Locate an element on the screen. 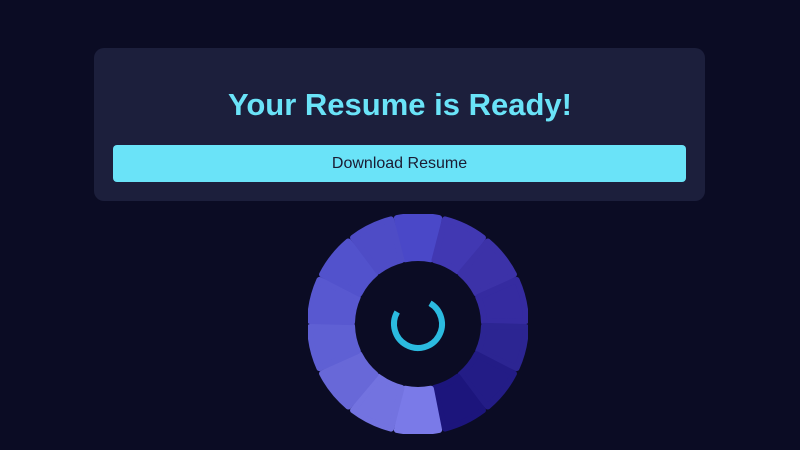 This screenshot has height=450, width=800. loading-spinner is located at coordinates (418, 324).